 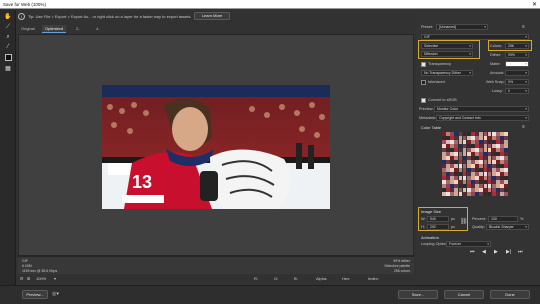 I want to click on zoom-in-icon: ⊞, so click(x=28, y=278).